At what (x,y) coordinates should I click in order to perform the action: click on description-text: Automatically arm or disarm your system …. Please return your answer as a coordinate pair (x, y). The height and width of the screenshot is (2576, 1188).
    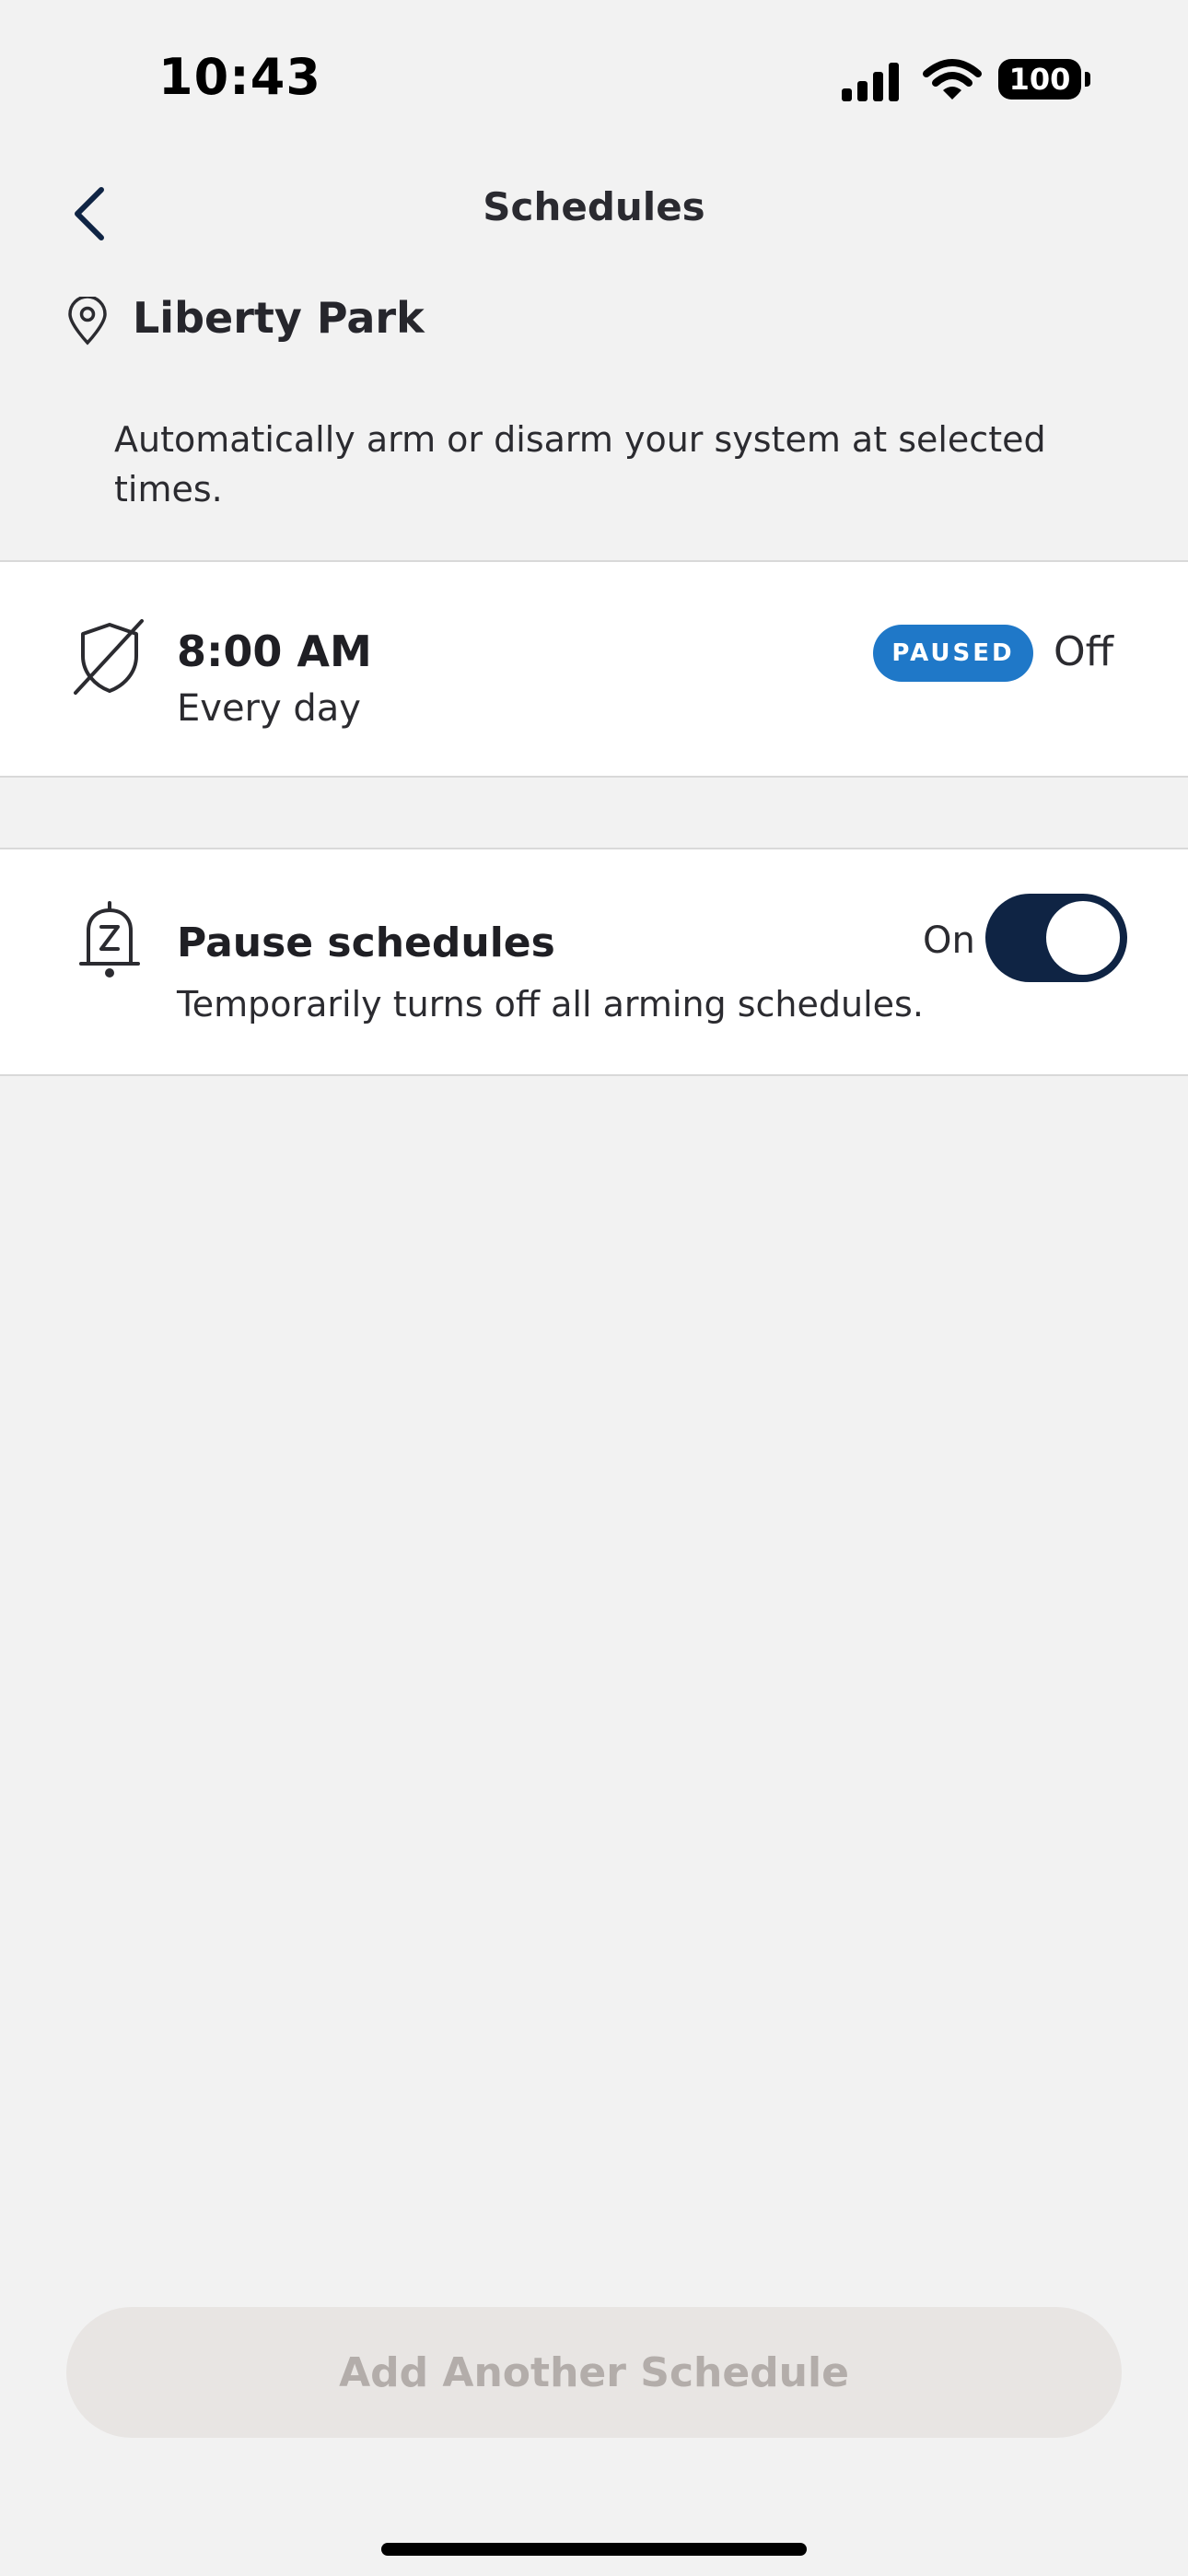
    Looking at the image, I should click on (580, 464).